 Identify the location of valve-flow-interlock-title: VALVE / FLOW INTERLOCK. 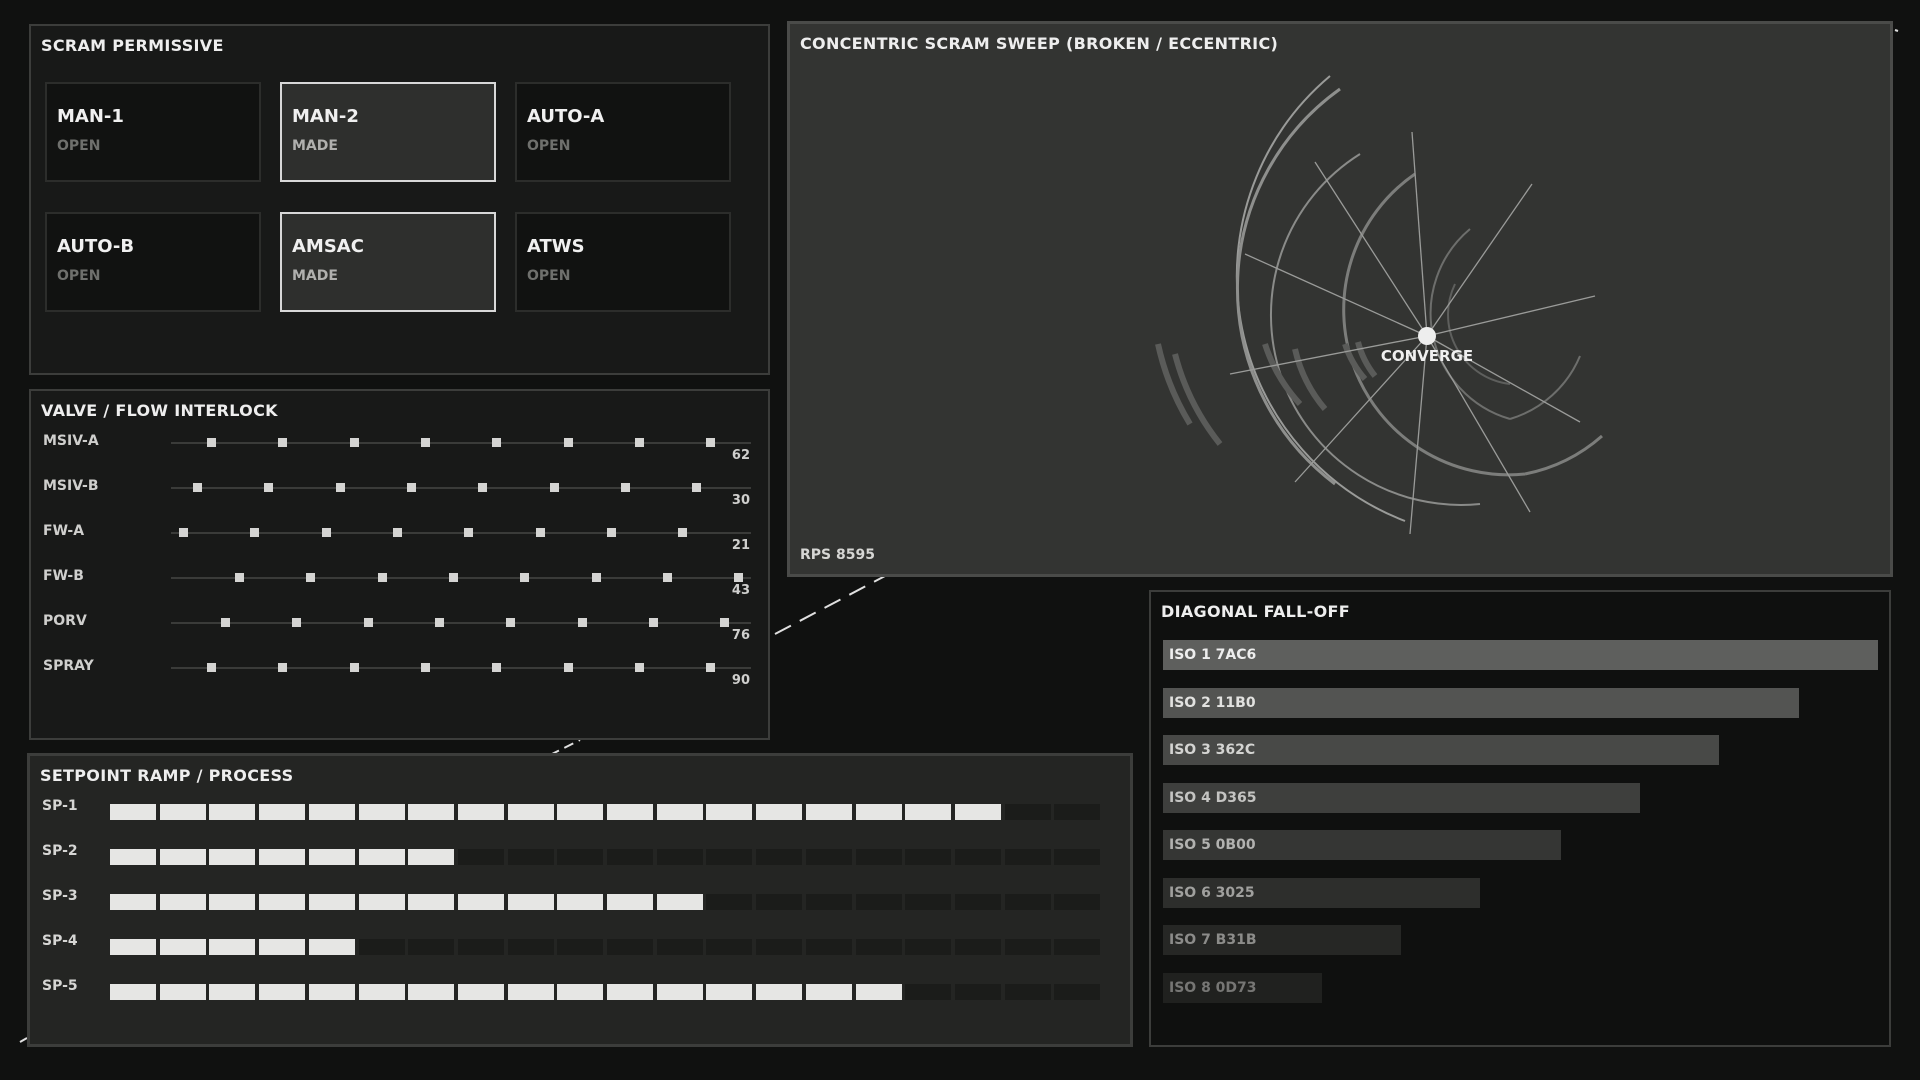
(159, 410).